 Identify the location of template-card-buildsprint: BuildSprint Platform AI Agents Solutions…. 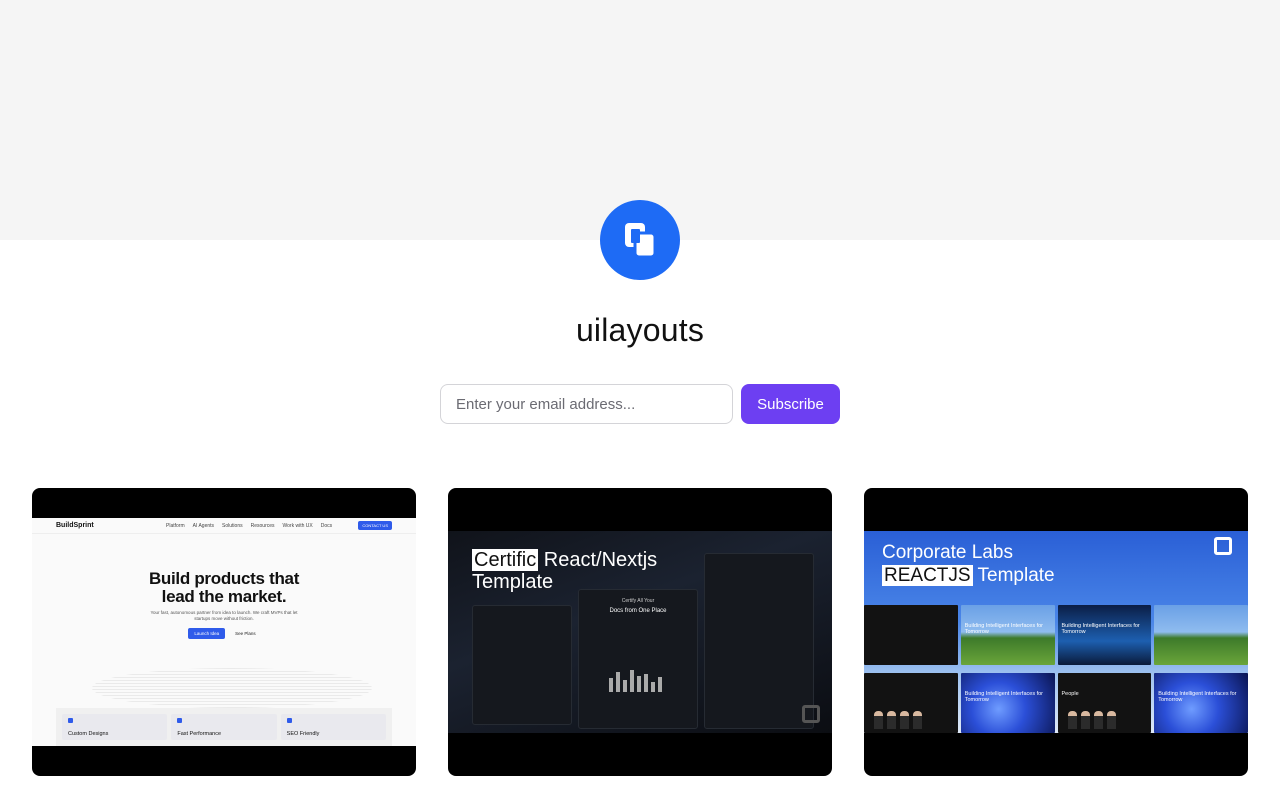
(224, 632).